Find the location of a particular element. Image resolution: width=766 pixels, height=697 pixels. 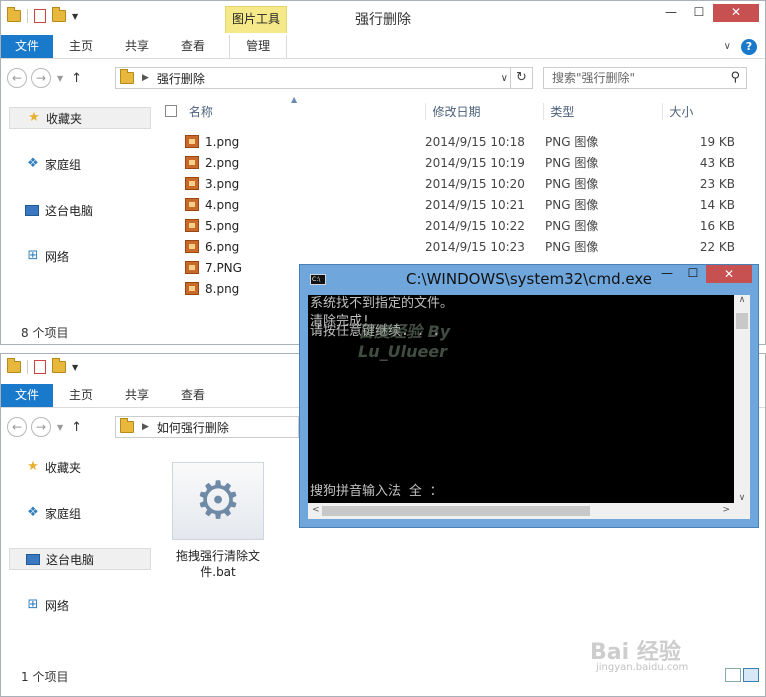

scroll-up-icon: ∧ is located at coordinates (742, 300).